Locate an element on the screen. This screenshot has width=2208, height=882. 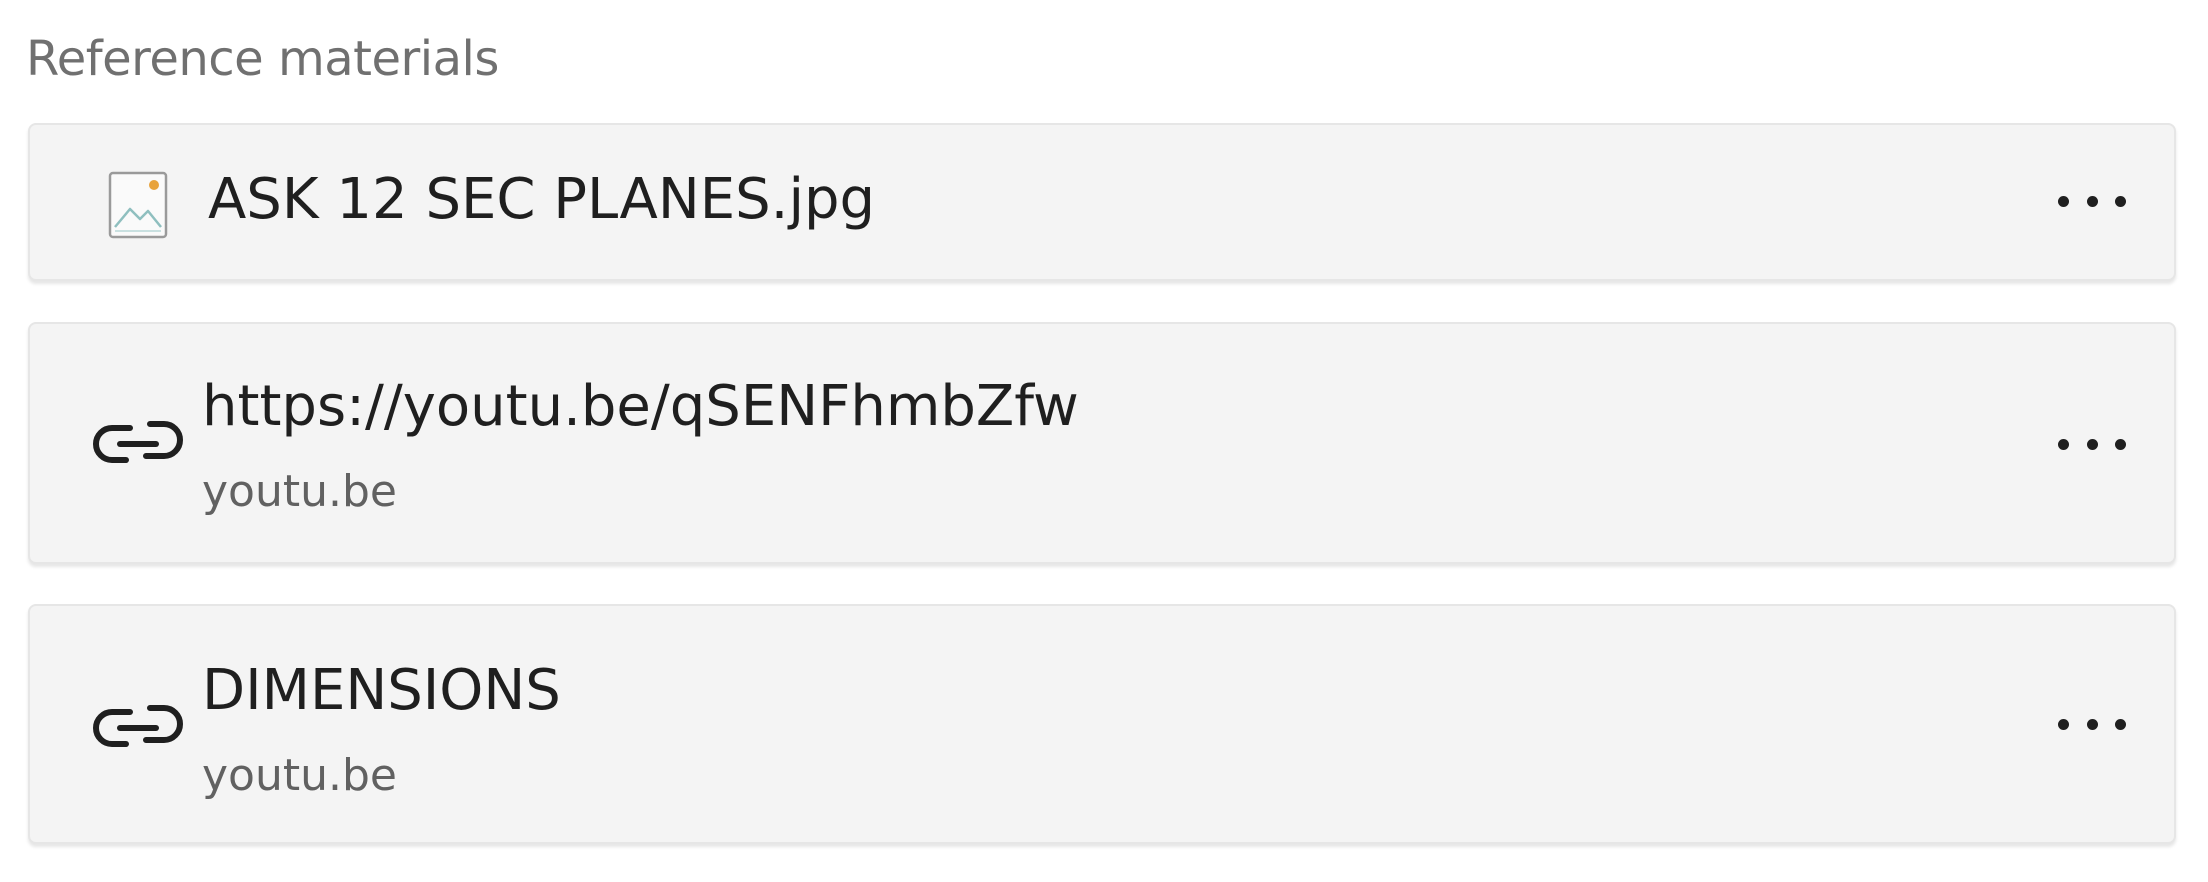
section-title: Reference materials is located at coordinates (262, 59).